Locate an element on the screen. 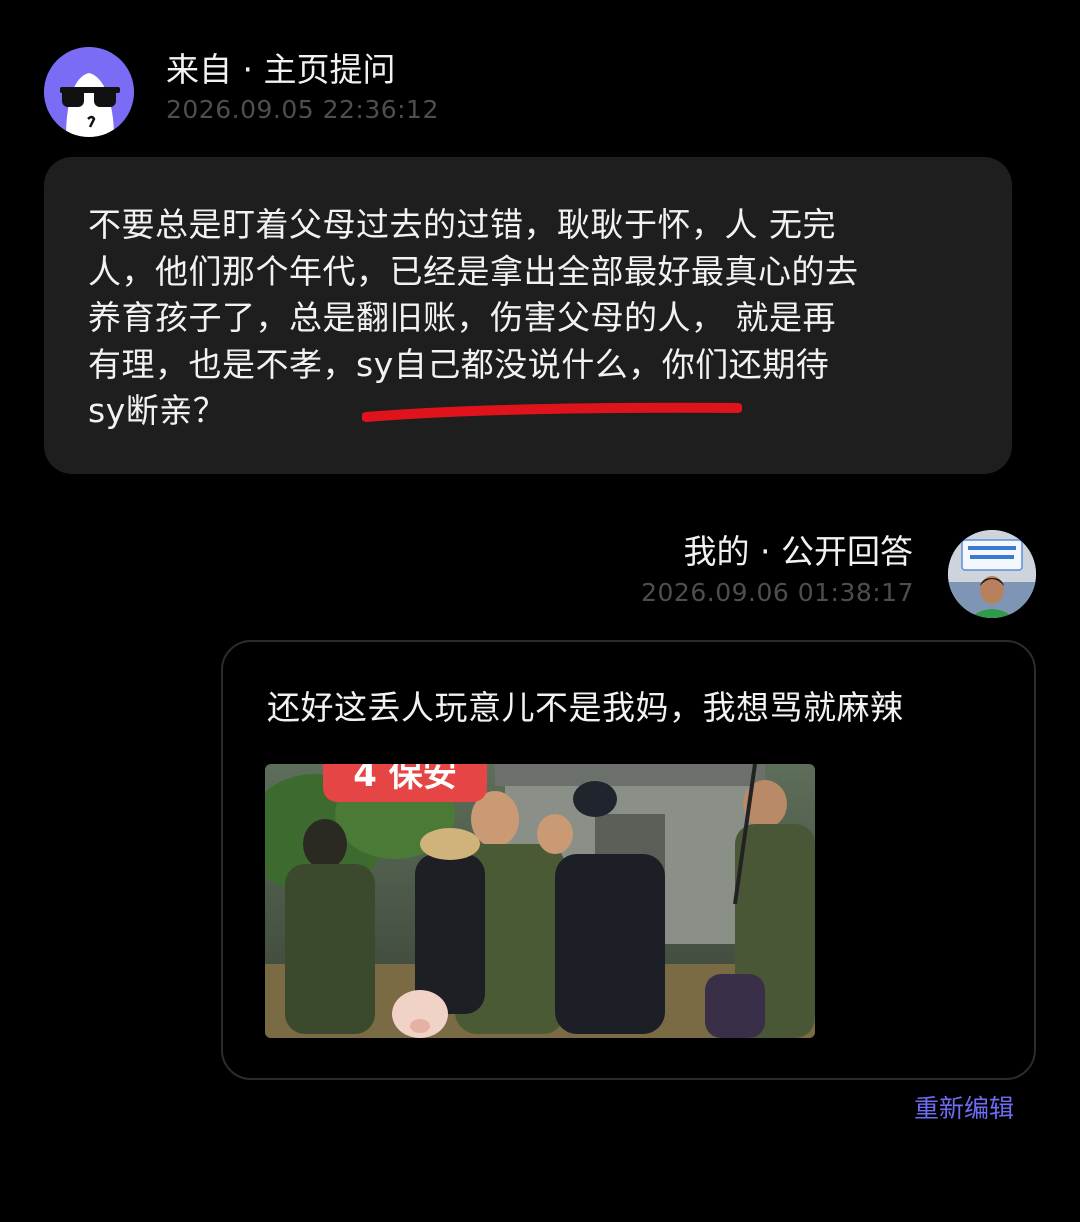 This screenshot has width=1080, height=1222. question-text-line: 人，他们那个年代，已经是拿出全部最好最真心的去 is located at coordinates (473, 271).